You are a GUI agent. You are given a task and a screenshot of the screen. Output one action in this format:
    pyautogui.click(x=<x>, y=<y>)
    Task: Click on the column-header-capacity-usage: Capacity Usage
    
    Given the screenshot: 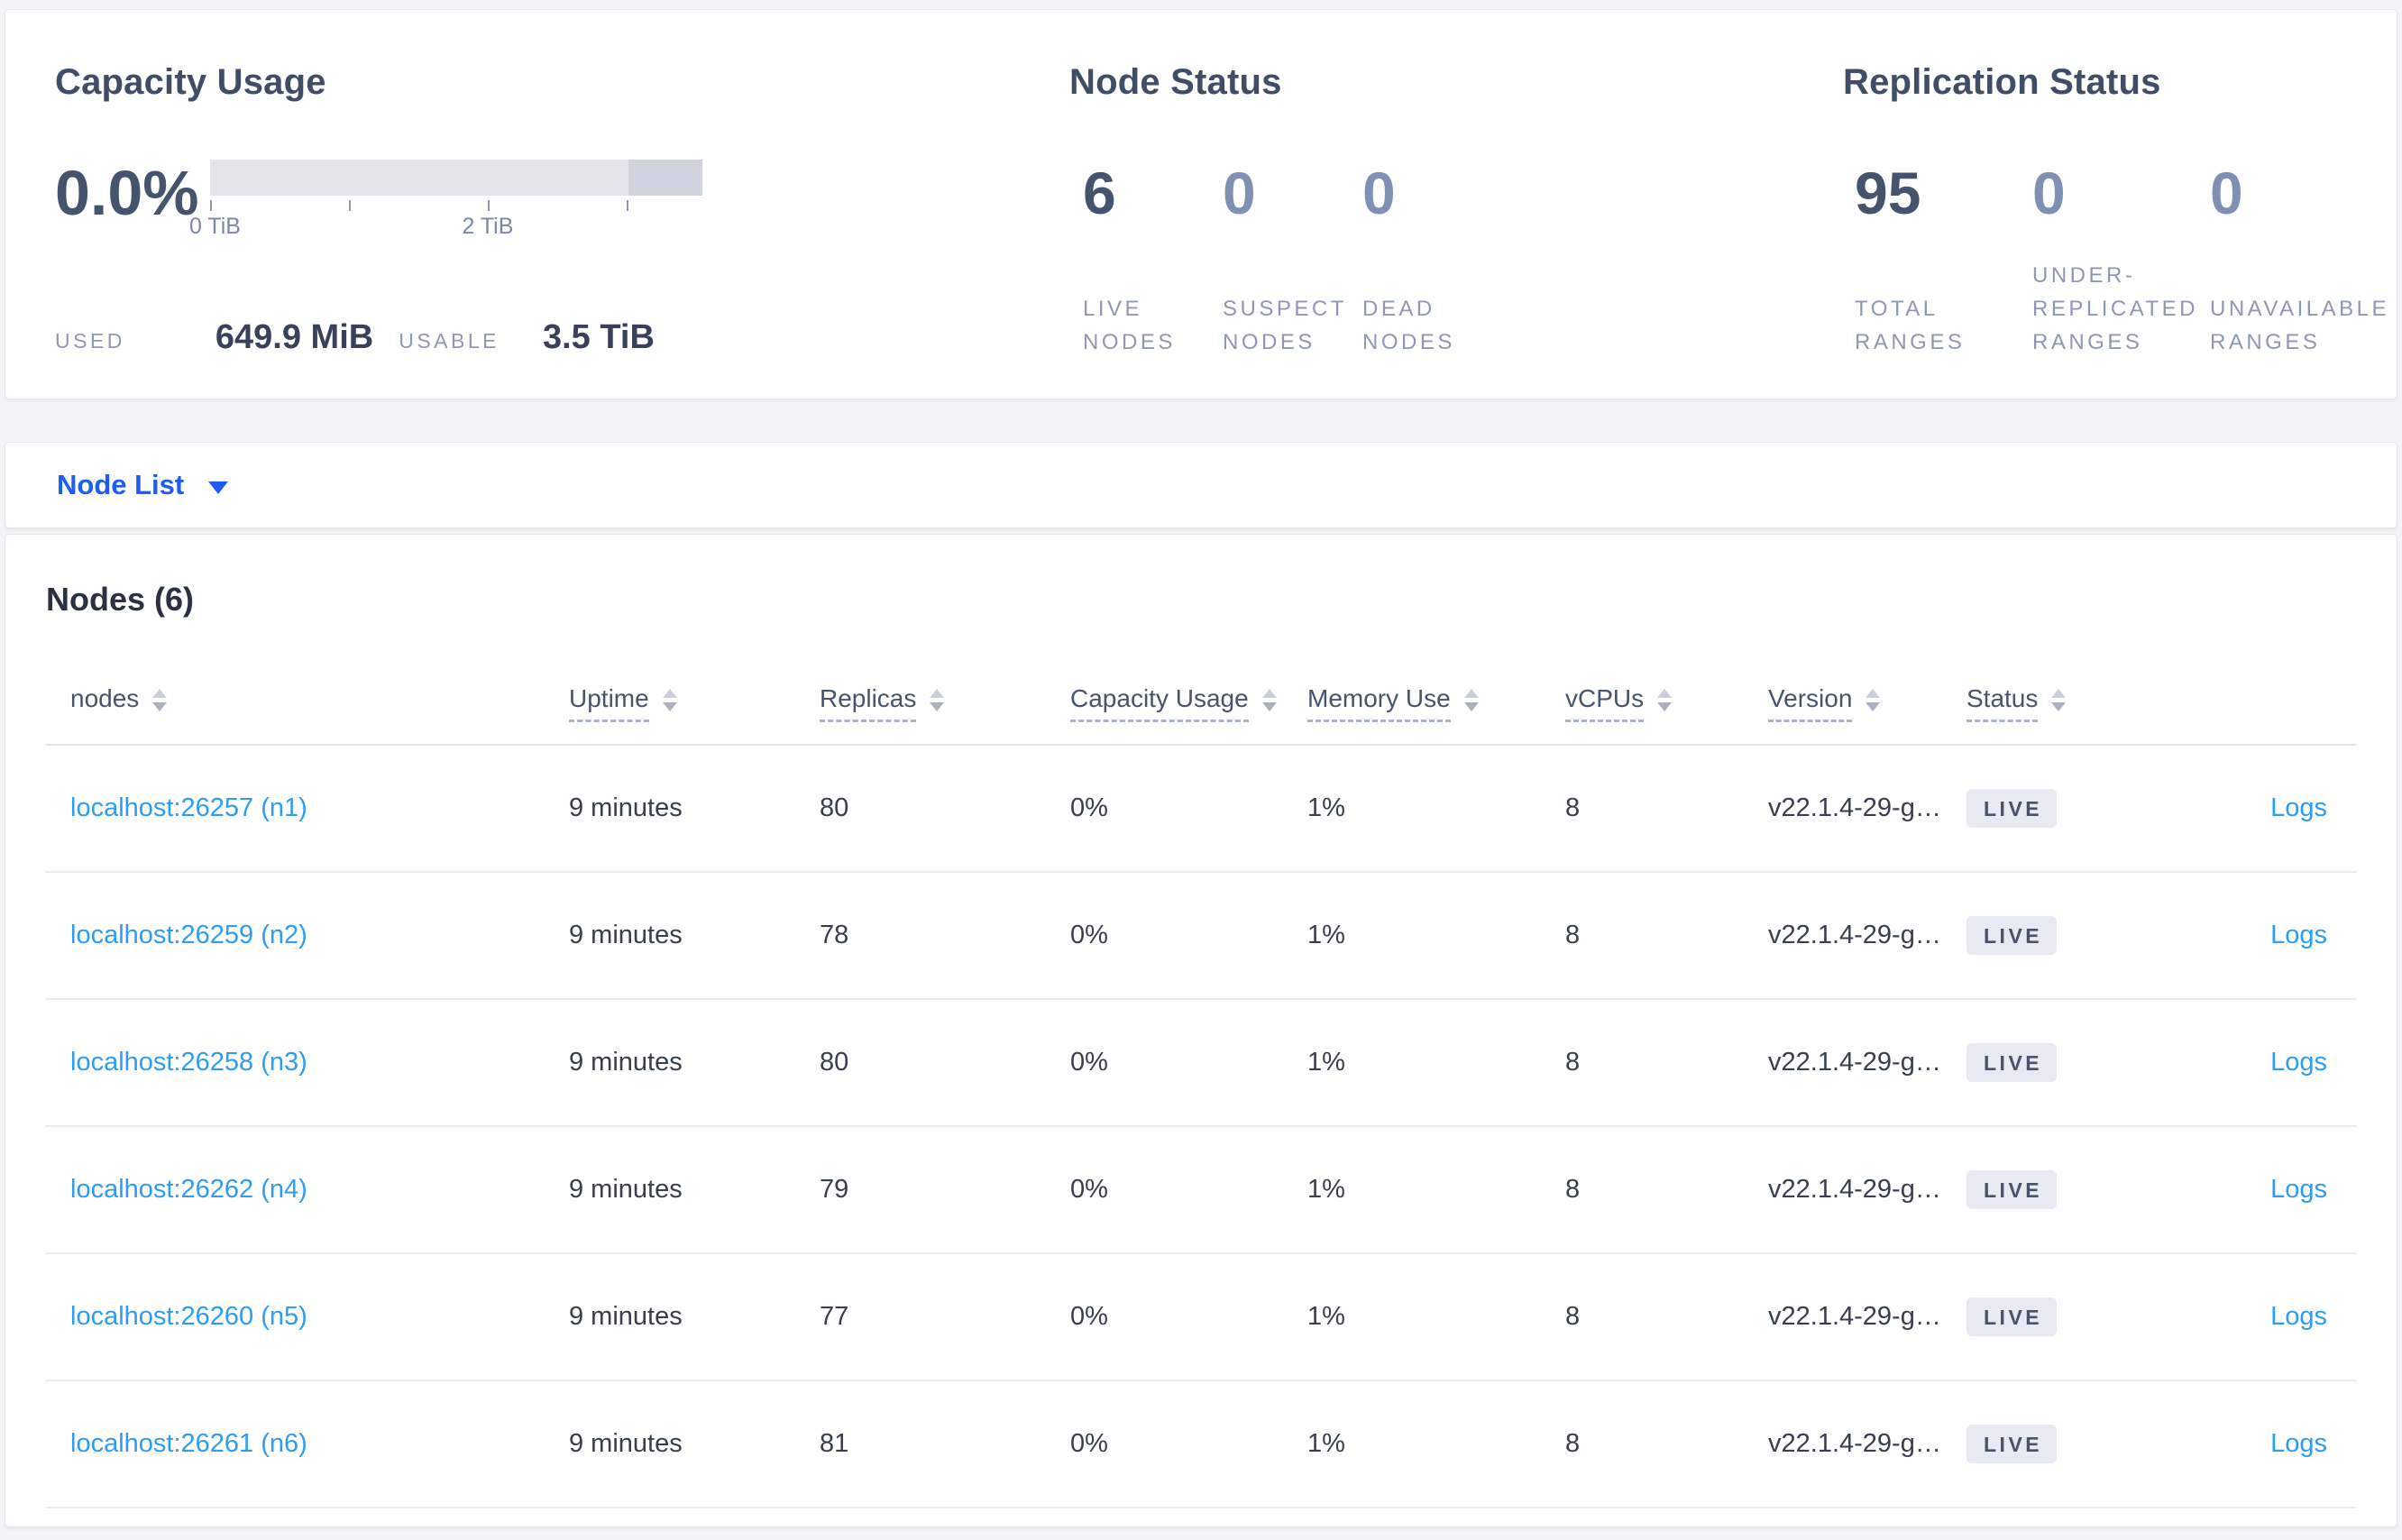 What is the action you would take?
    pyautogui.click(x=1188, y=703)
    